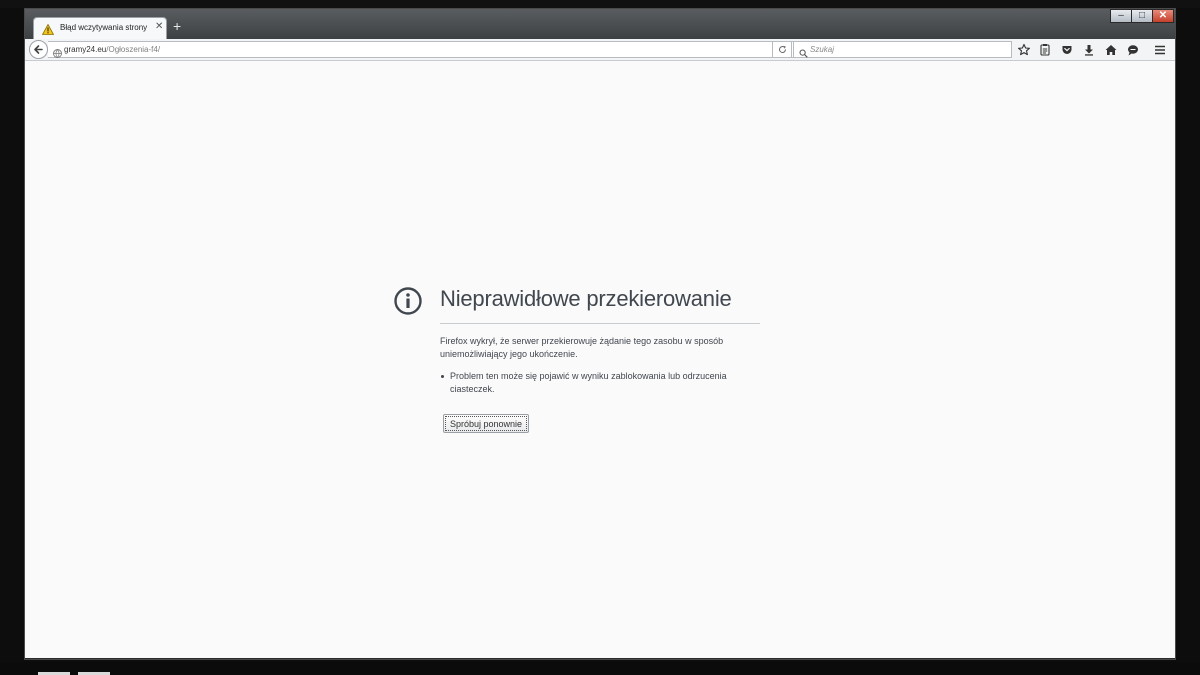 The height and width of the screenshot is (675, 1200). Describe the element at coordinates (408, 303) in the screenshot. I see `info-icon` at that location.